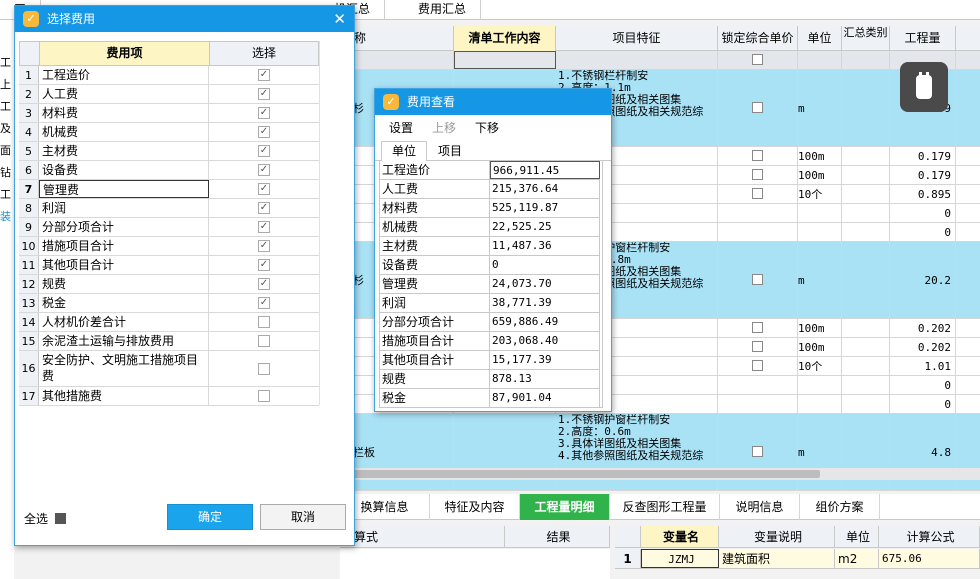 This screenshot has height=579, width=980. What do you see at coordinates (124, 284) in the screenshot?
I see `fee-item-name: 规费` at bounding box center [124, 284].